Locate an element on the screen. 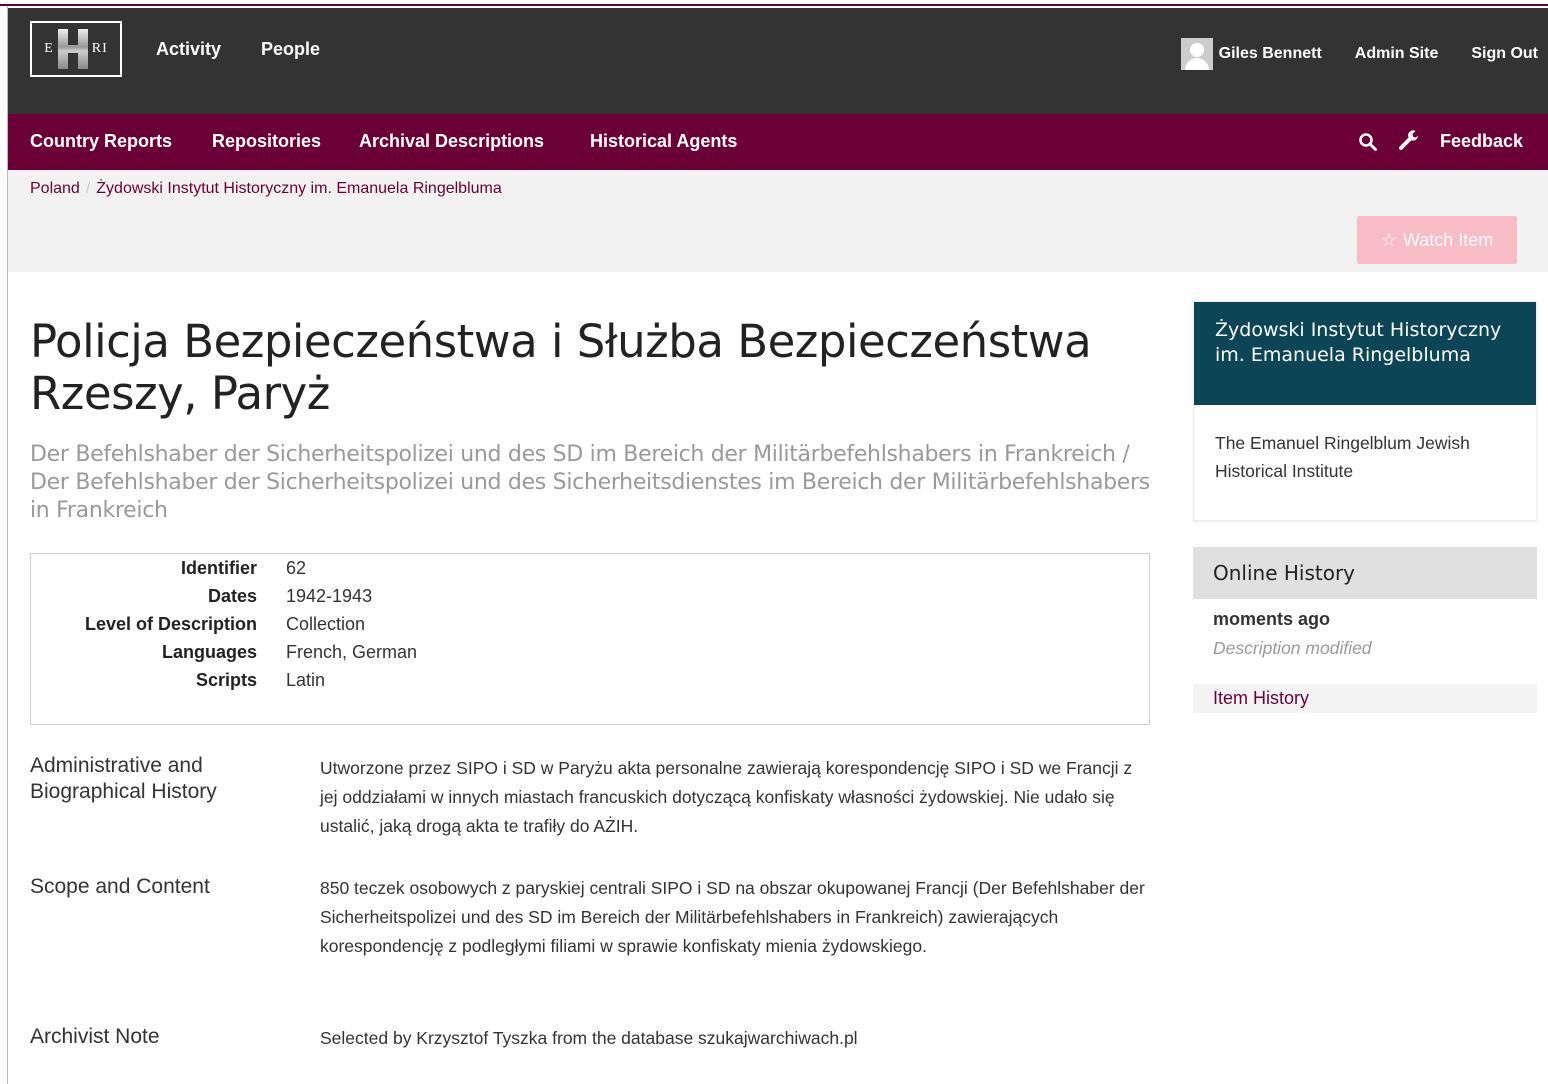 The height and width of the screenshot is (1084, 1548). online-history-heading: Online History is located at coordinates (1365, 573).